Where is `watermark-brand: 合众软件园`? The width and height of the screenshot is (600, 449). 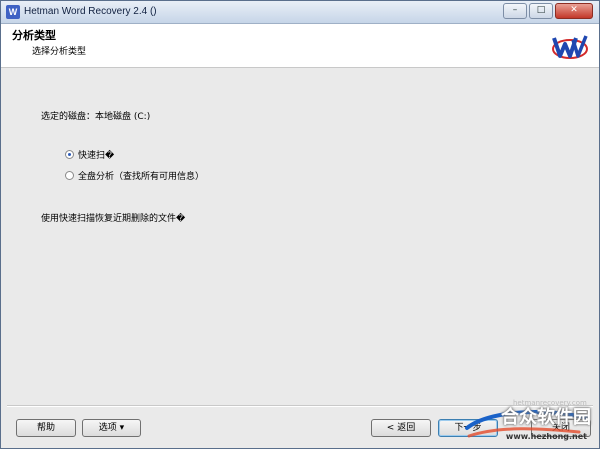
watermark-brand: 合众软件园 is located at coordinates (546, 417).